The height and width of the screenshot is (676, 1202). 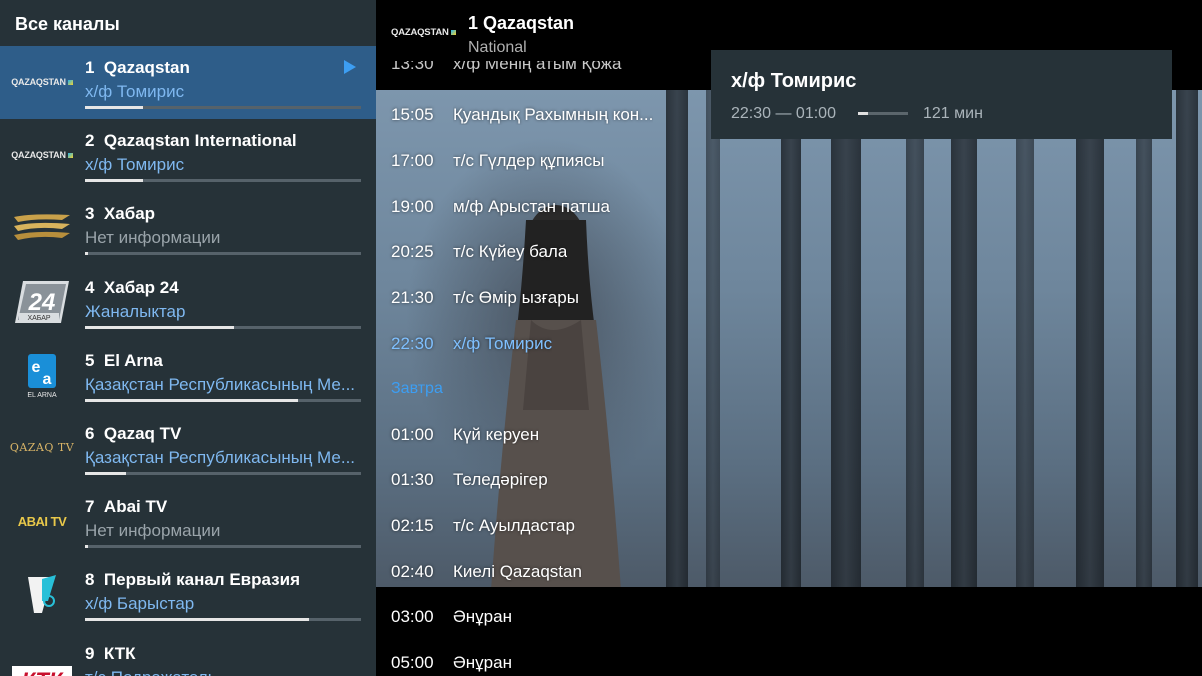 I want to click on epg-row: 02:15 т/с Ауылдастар, so click(x=483, y=528).